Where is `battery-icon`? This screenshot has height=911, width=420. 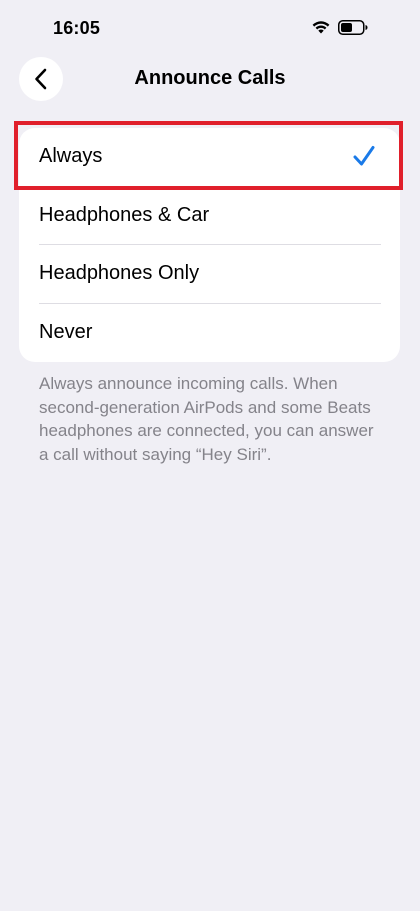
battery-icon is located at coordinates (353, 27).